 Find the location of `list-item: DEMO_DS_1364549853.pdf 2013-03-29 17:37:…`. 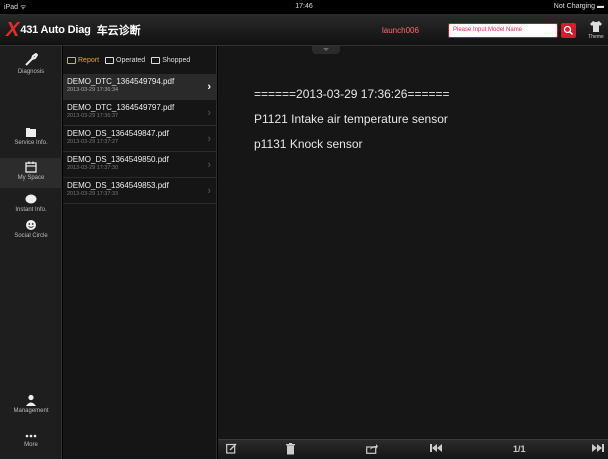

list-item: DEMO_DS_1364549853.pdf 2013-03-29 17:37:… is located at coordinates (140, 191).